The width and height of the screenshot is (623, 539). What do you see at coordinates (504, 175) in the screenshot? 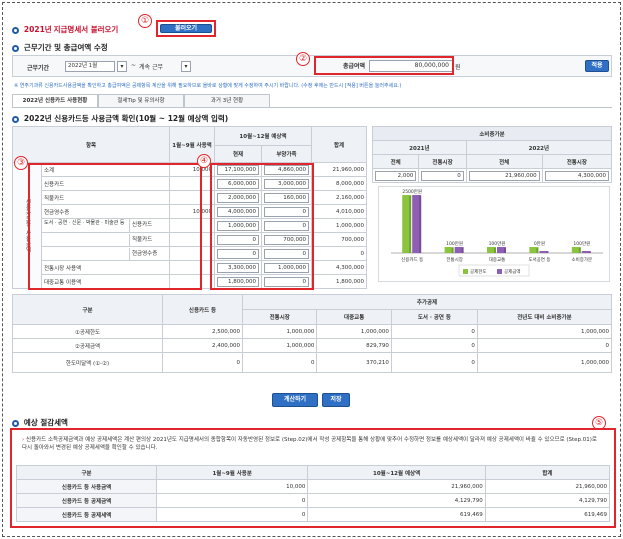
I see `input-2022-total: 21,960,000` at bounding box center [504, 175].